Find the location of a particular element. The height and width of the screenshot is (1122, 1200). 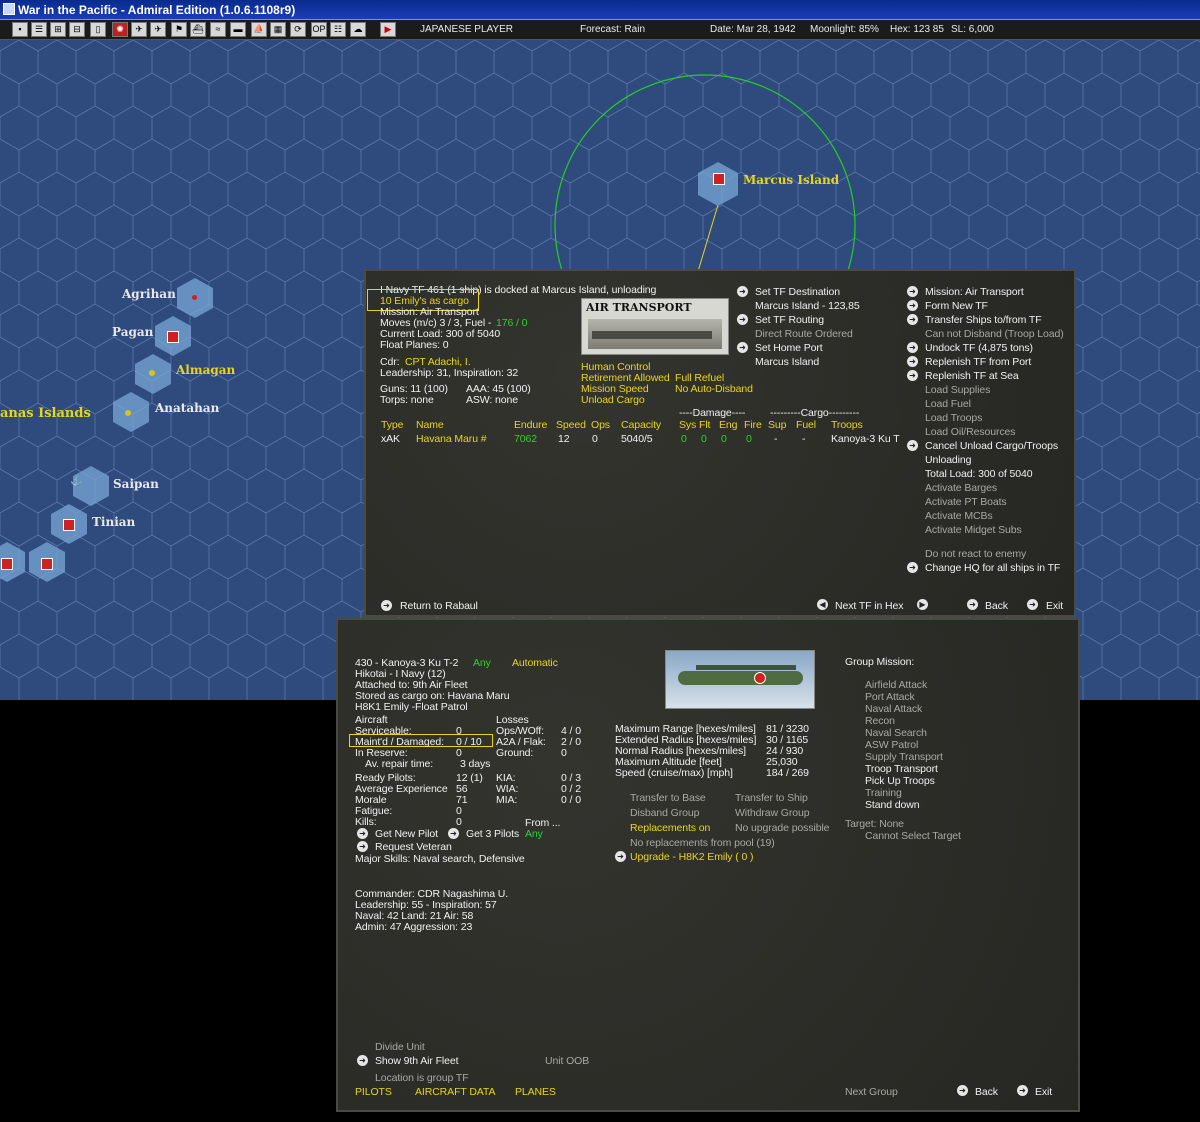

replenish-sea-button: Replenish TF at Sea is located at coordinates (972, 376).